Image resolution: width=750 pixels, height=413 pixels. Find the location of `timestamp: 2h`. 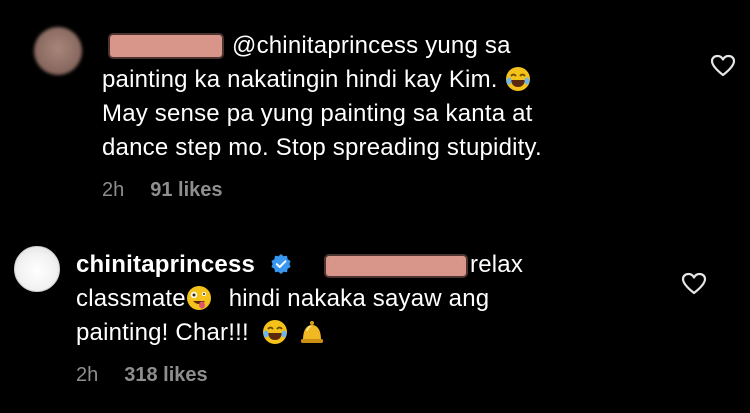

timestamp: 2h is located at coordinates (87, 375).